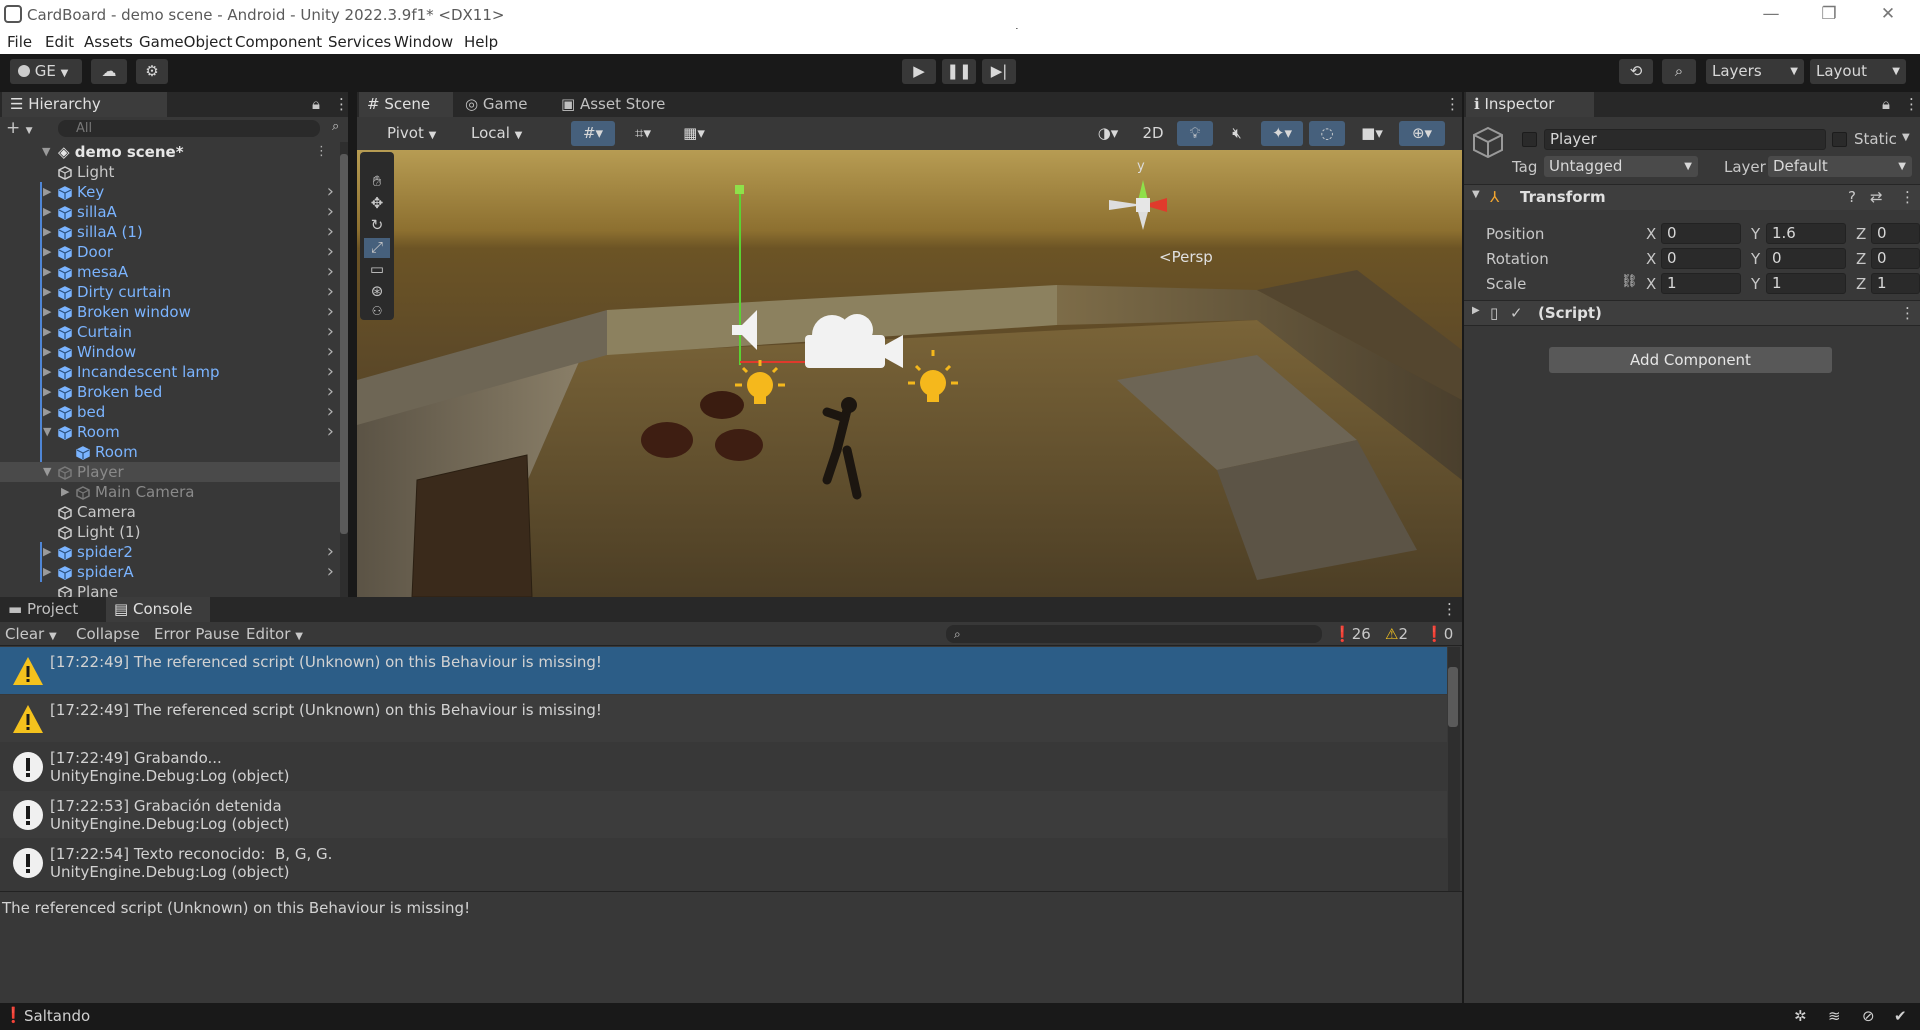  I want to click on cache-icon: ≋, so click(1834, 1016).